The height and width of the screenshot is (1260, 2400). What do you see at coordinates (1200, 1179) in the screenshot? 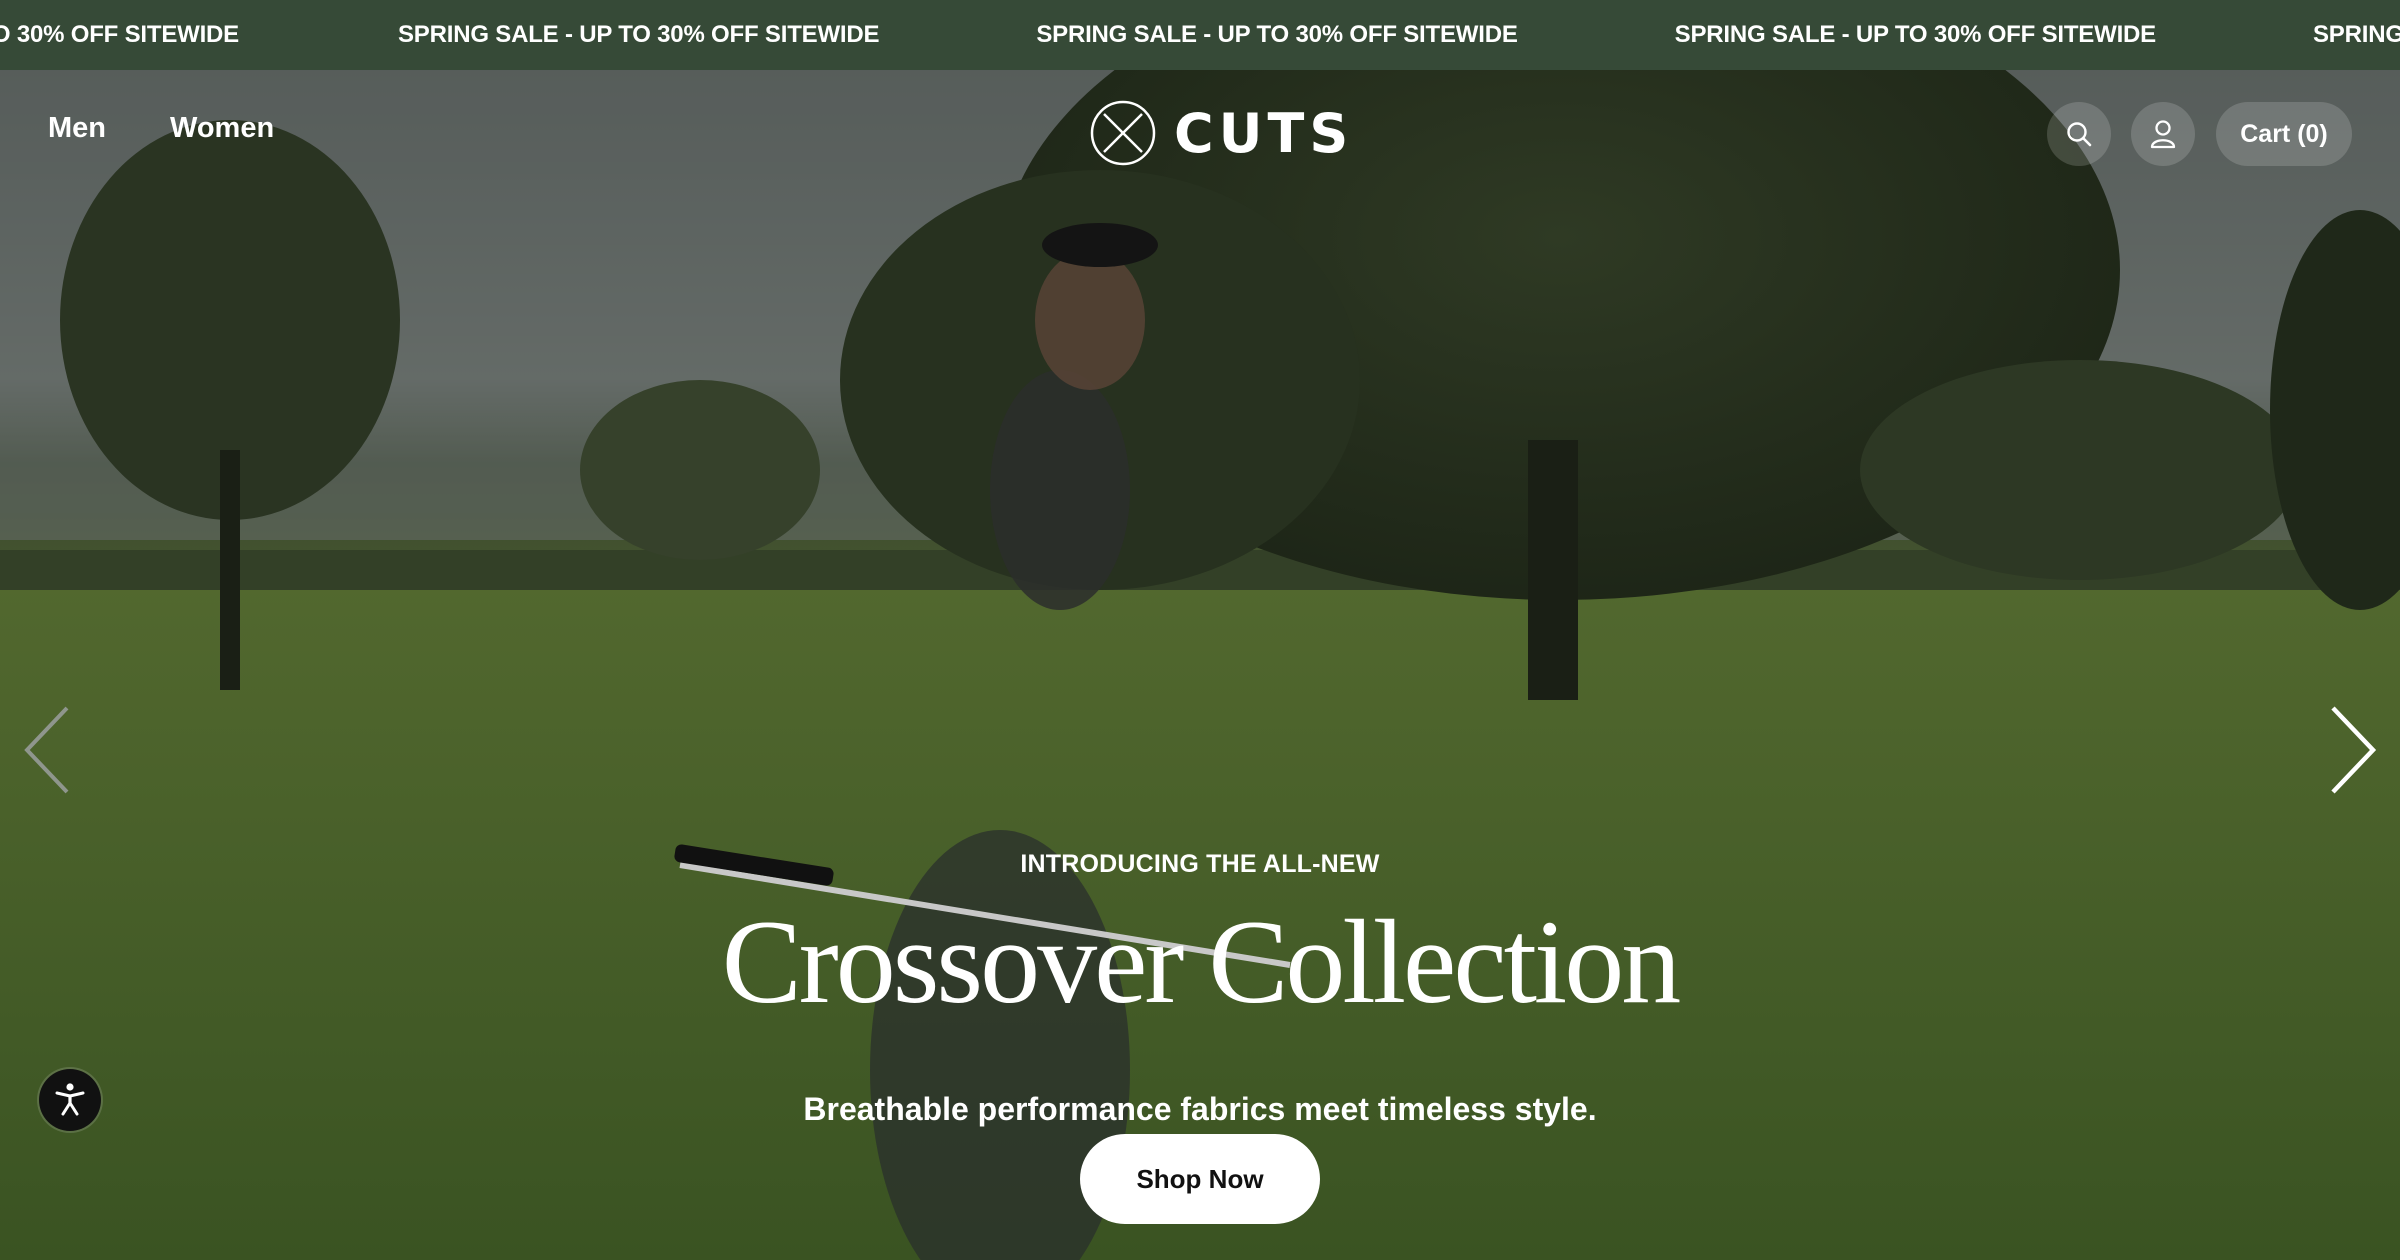
I see `shop-now-button: Shop Now` at bounding box center [1200, 1179].